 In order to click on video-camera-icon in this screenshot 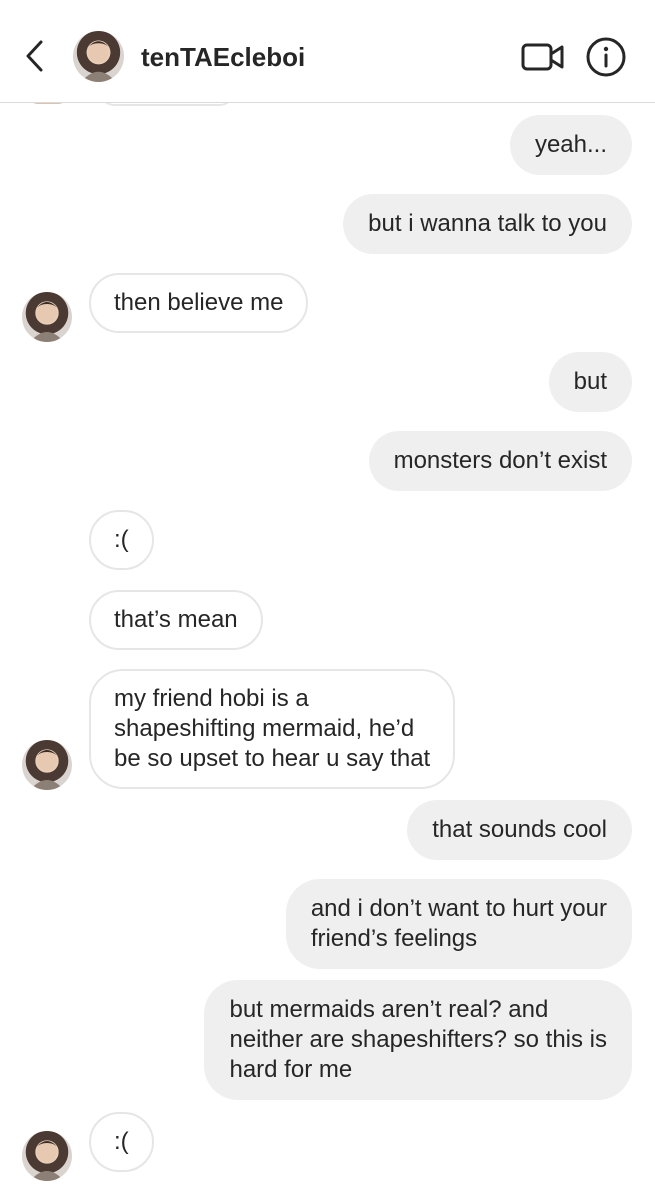, I will do `click(543, 57)`.